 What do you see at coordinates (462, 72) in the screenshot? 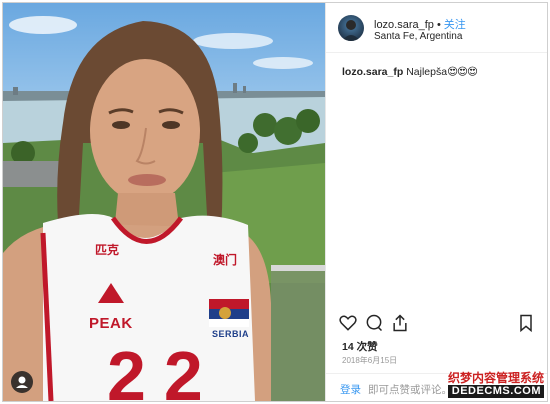
I see `caption-emojis: 😍😍😍` at bounding box center [462, 72].